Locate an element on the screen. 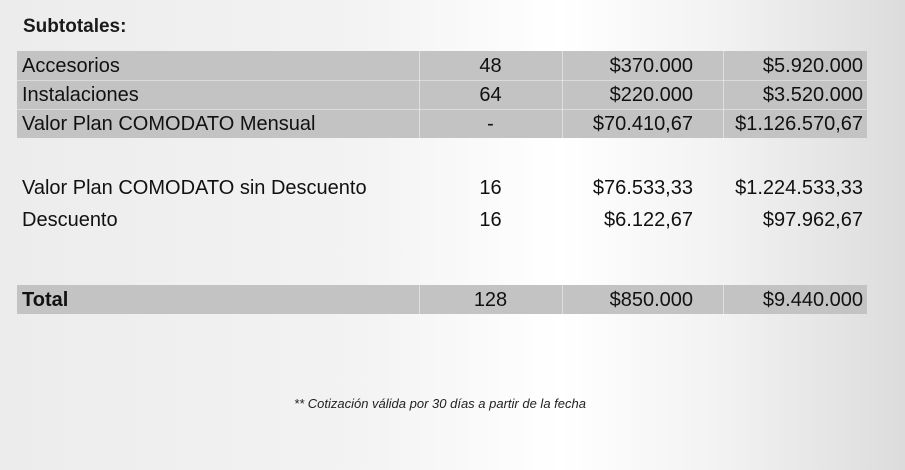 The width and height of the screenshot is (905, 470). row-total: $1.224.533,33 is located at coordinates (799, 188).